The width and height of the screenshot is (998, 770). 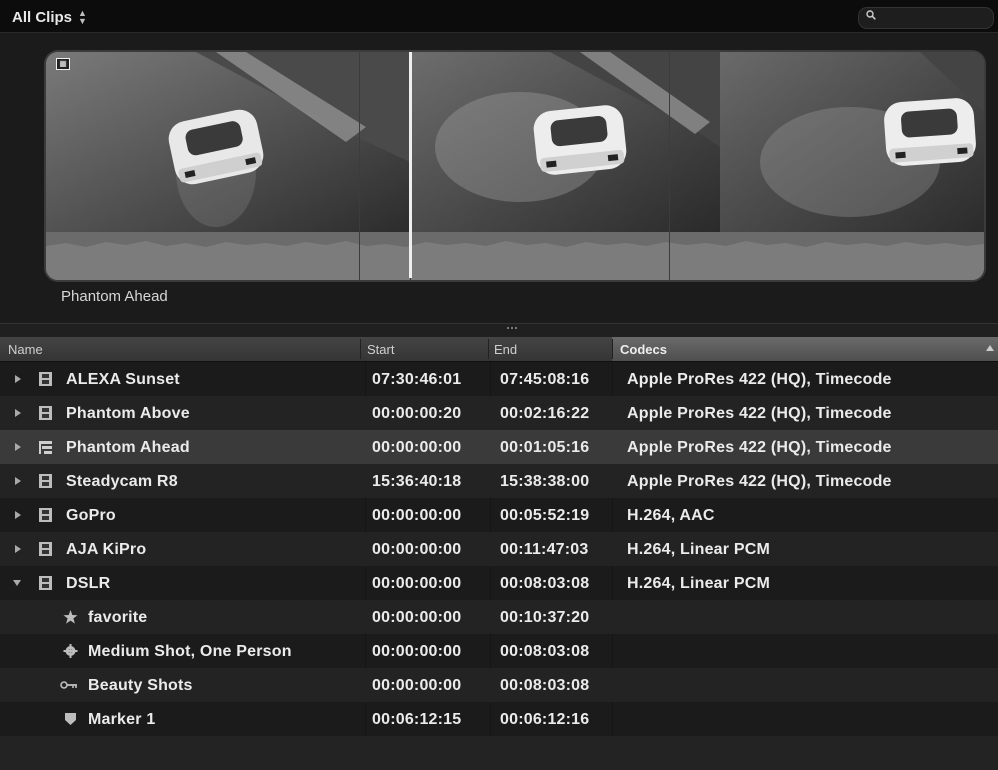 What do you see at coordinates (88, 583) in the screenshot?
I see `clip-name: DSLR` at bounding box center [88, 583].